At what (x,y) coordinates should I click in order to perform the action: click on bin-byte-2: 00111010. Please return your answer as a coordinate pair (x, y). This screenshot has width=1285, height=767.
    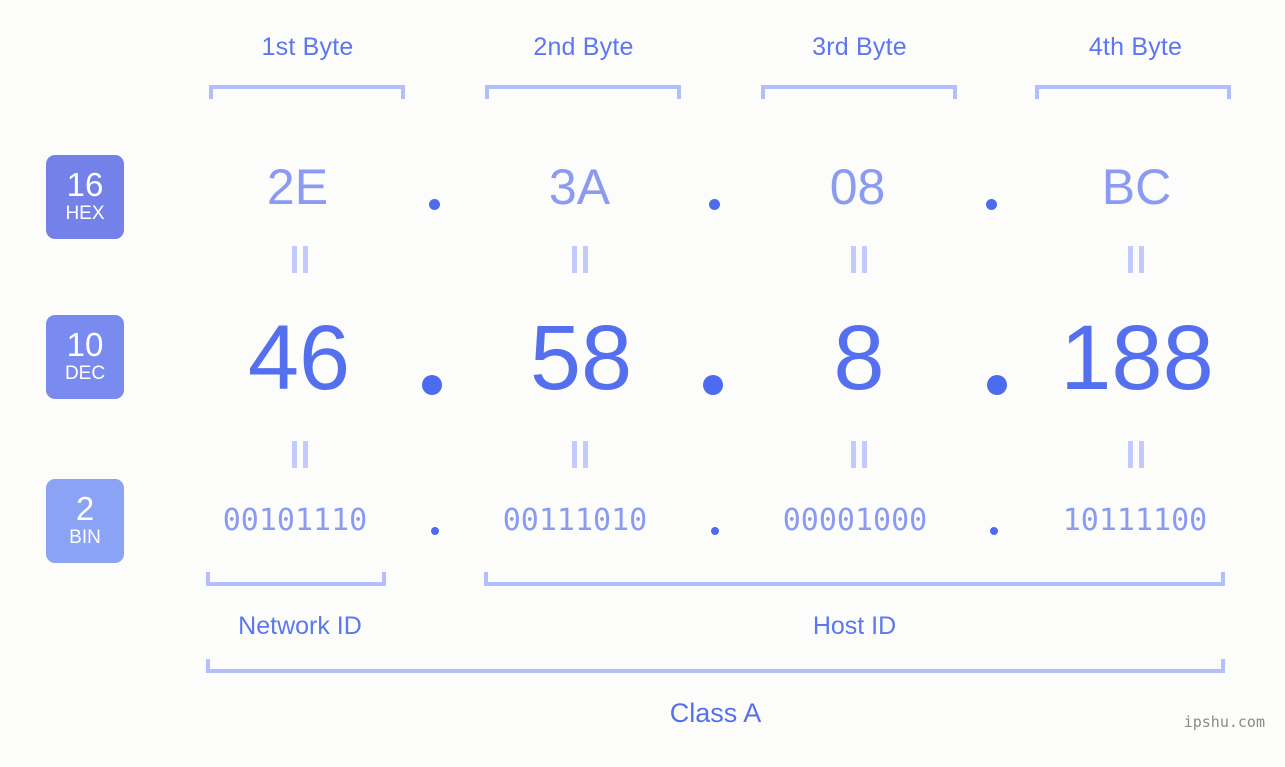
    Looking at the image, I should click on (575, 520).